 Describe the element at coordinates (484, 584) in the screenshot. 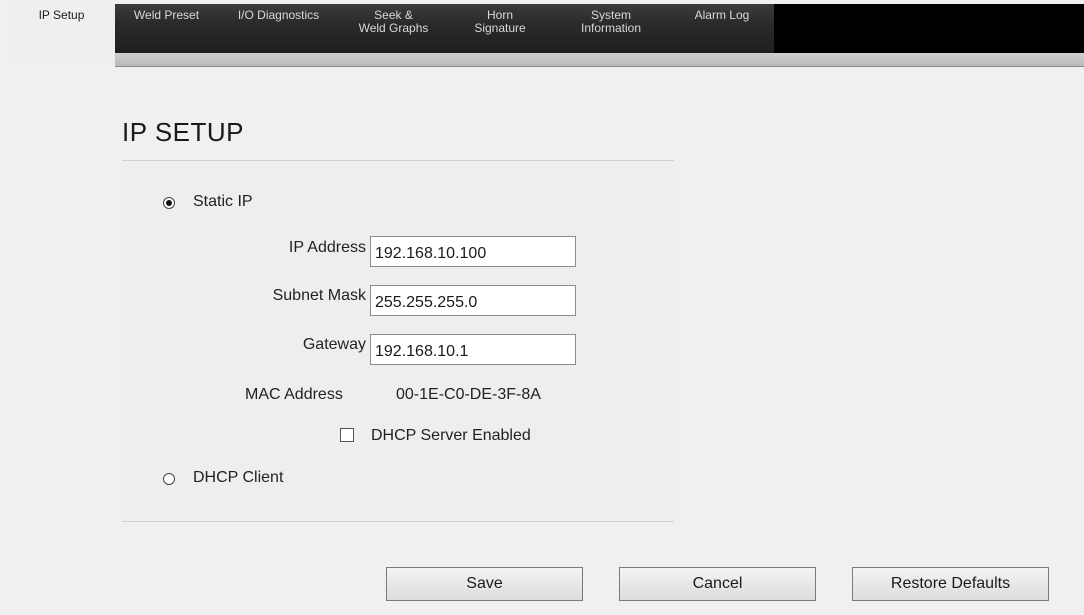

I see `save-button: Save` at that location.